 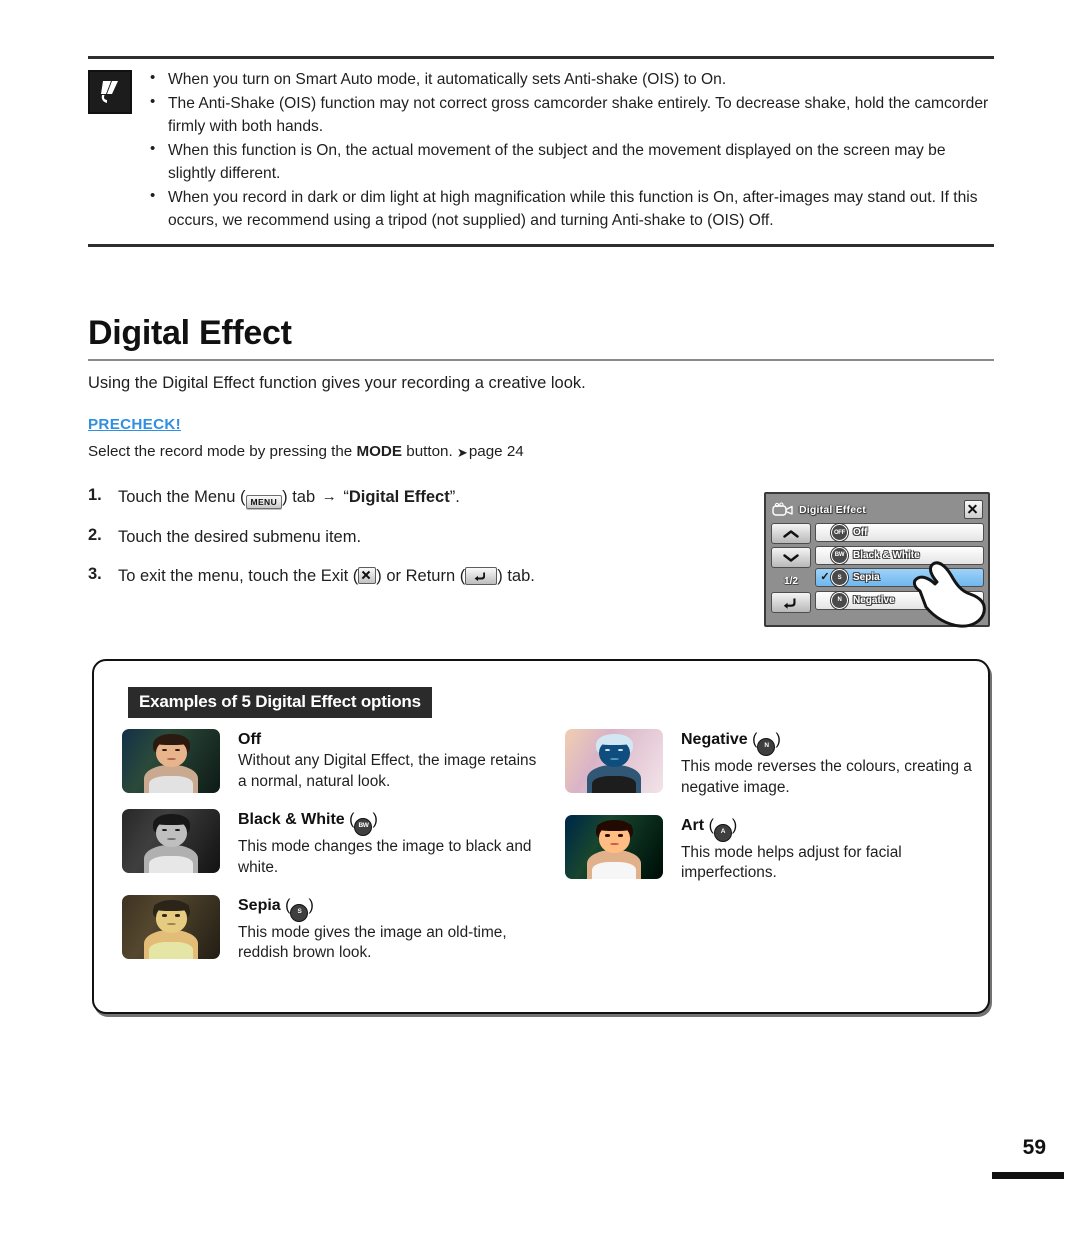 I want to click on example-name-label: Off, so click(x=250, y=739).